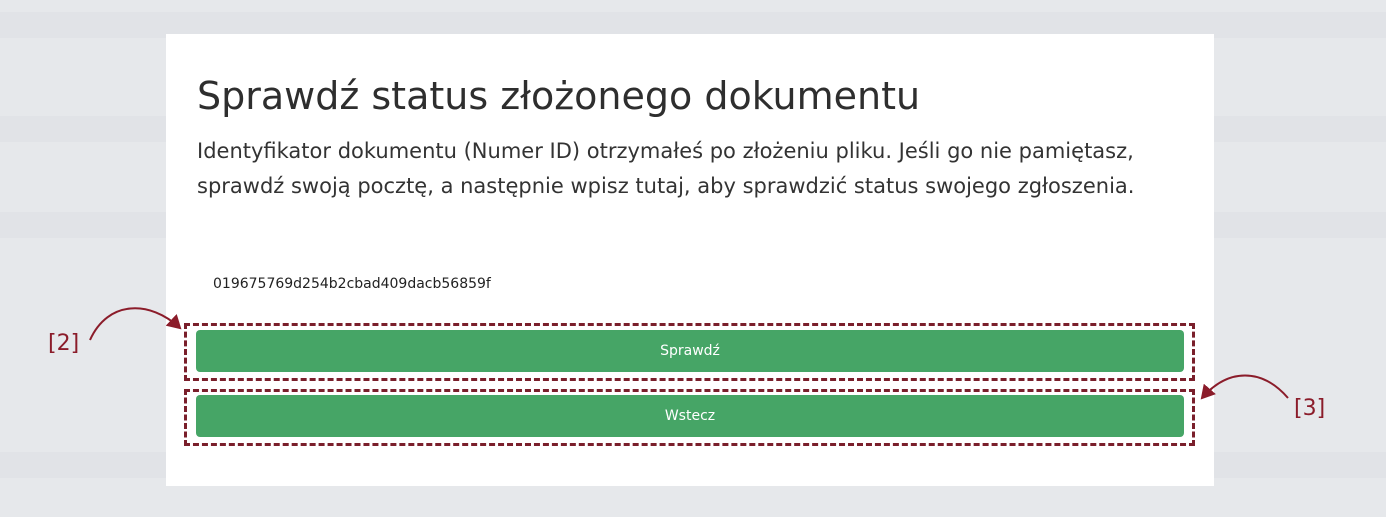  Describe the element at coordinates (1244, 387) in the screenshot. I see `arrow-to-back-button` at that location.